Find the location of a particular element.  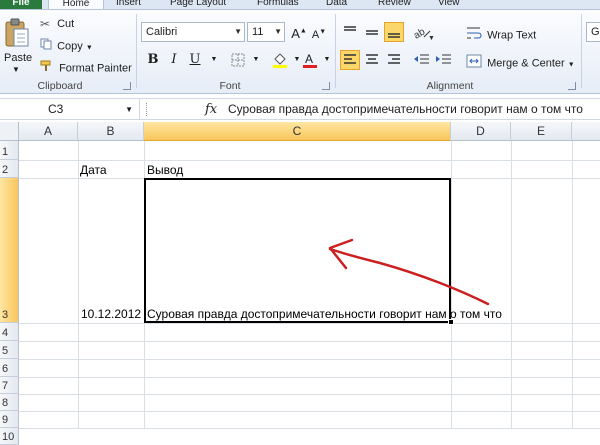

paint-bucket-icon is located at coordinates (280, 60).